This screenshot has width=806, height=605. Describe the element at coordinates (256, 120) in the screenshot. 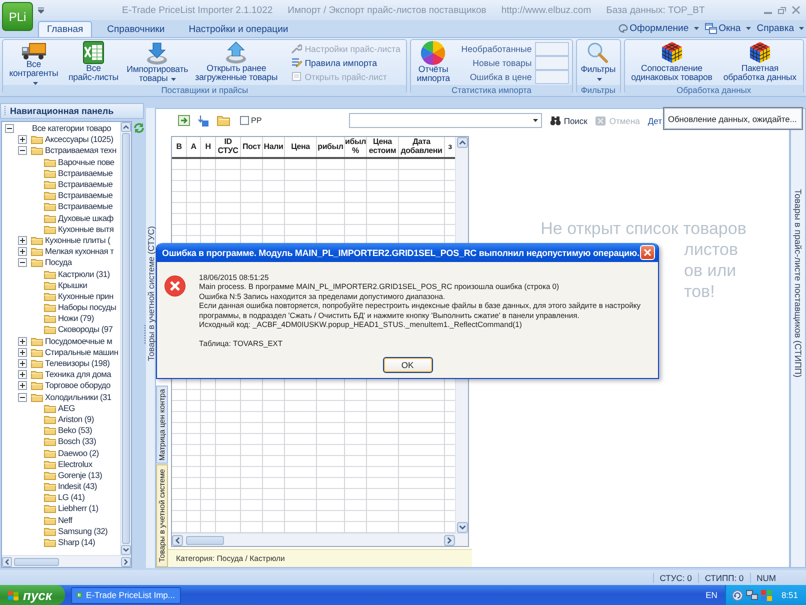

I see `checkbox-label: PP` at that location.